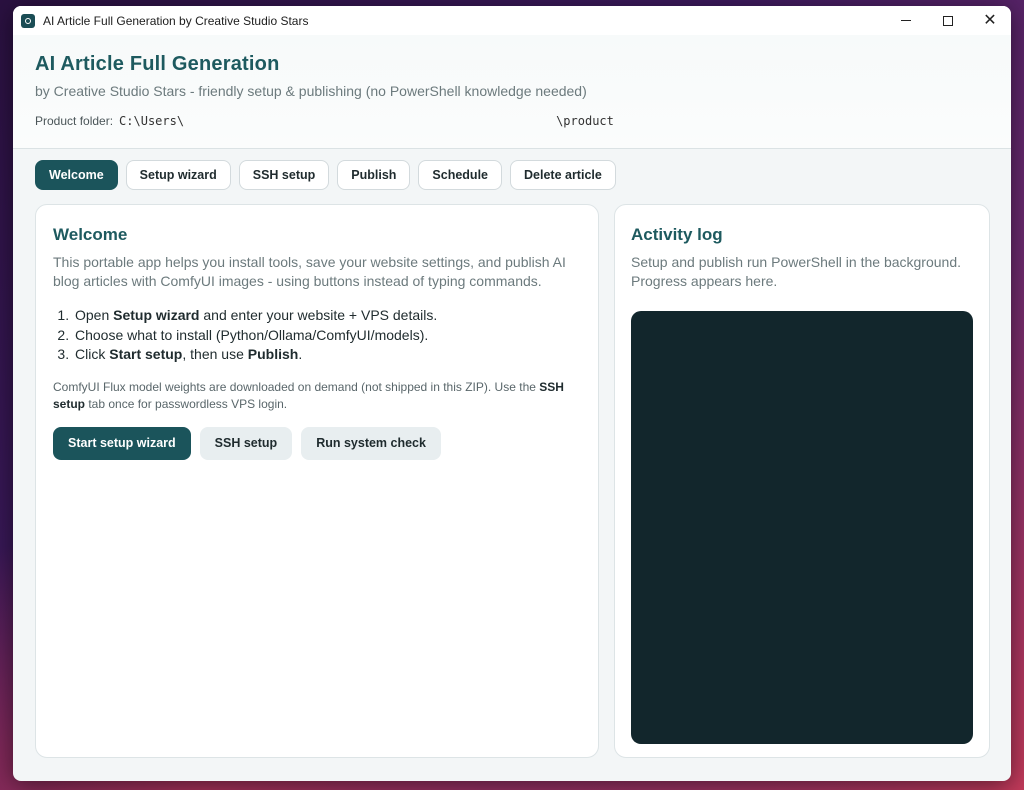 This screenshot has width=1024, height=790. Describe the element at coordinates (215, 354) in the screenshot. I see `step-text: , then use` at that location.